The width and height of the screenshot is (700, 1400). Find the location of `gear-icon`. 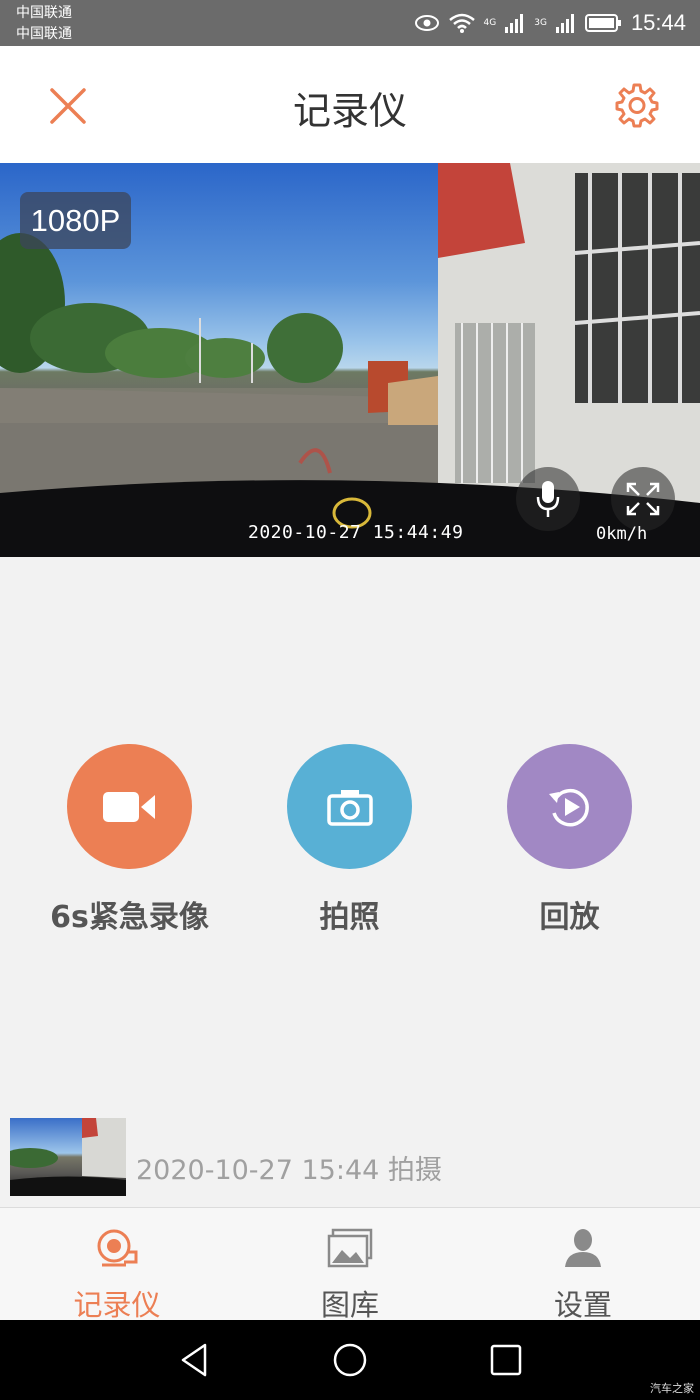

gear-icon is located at coordinates (637, 105).